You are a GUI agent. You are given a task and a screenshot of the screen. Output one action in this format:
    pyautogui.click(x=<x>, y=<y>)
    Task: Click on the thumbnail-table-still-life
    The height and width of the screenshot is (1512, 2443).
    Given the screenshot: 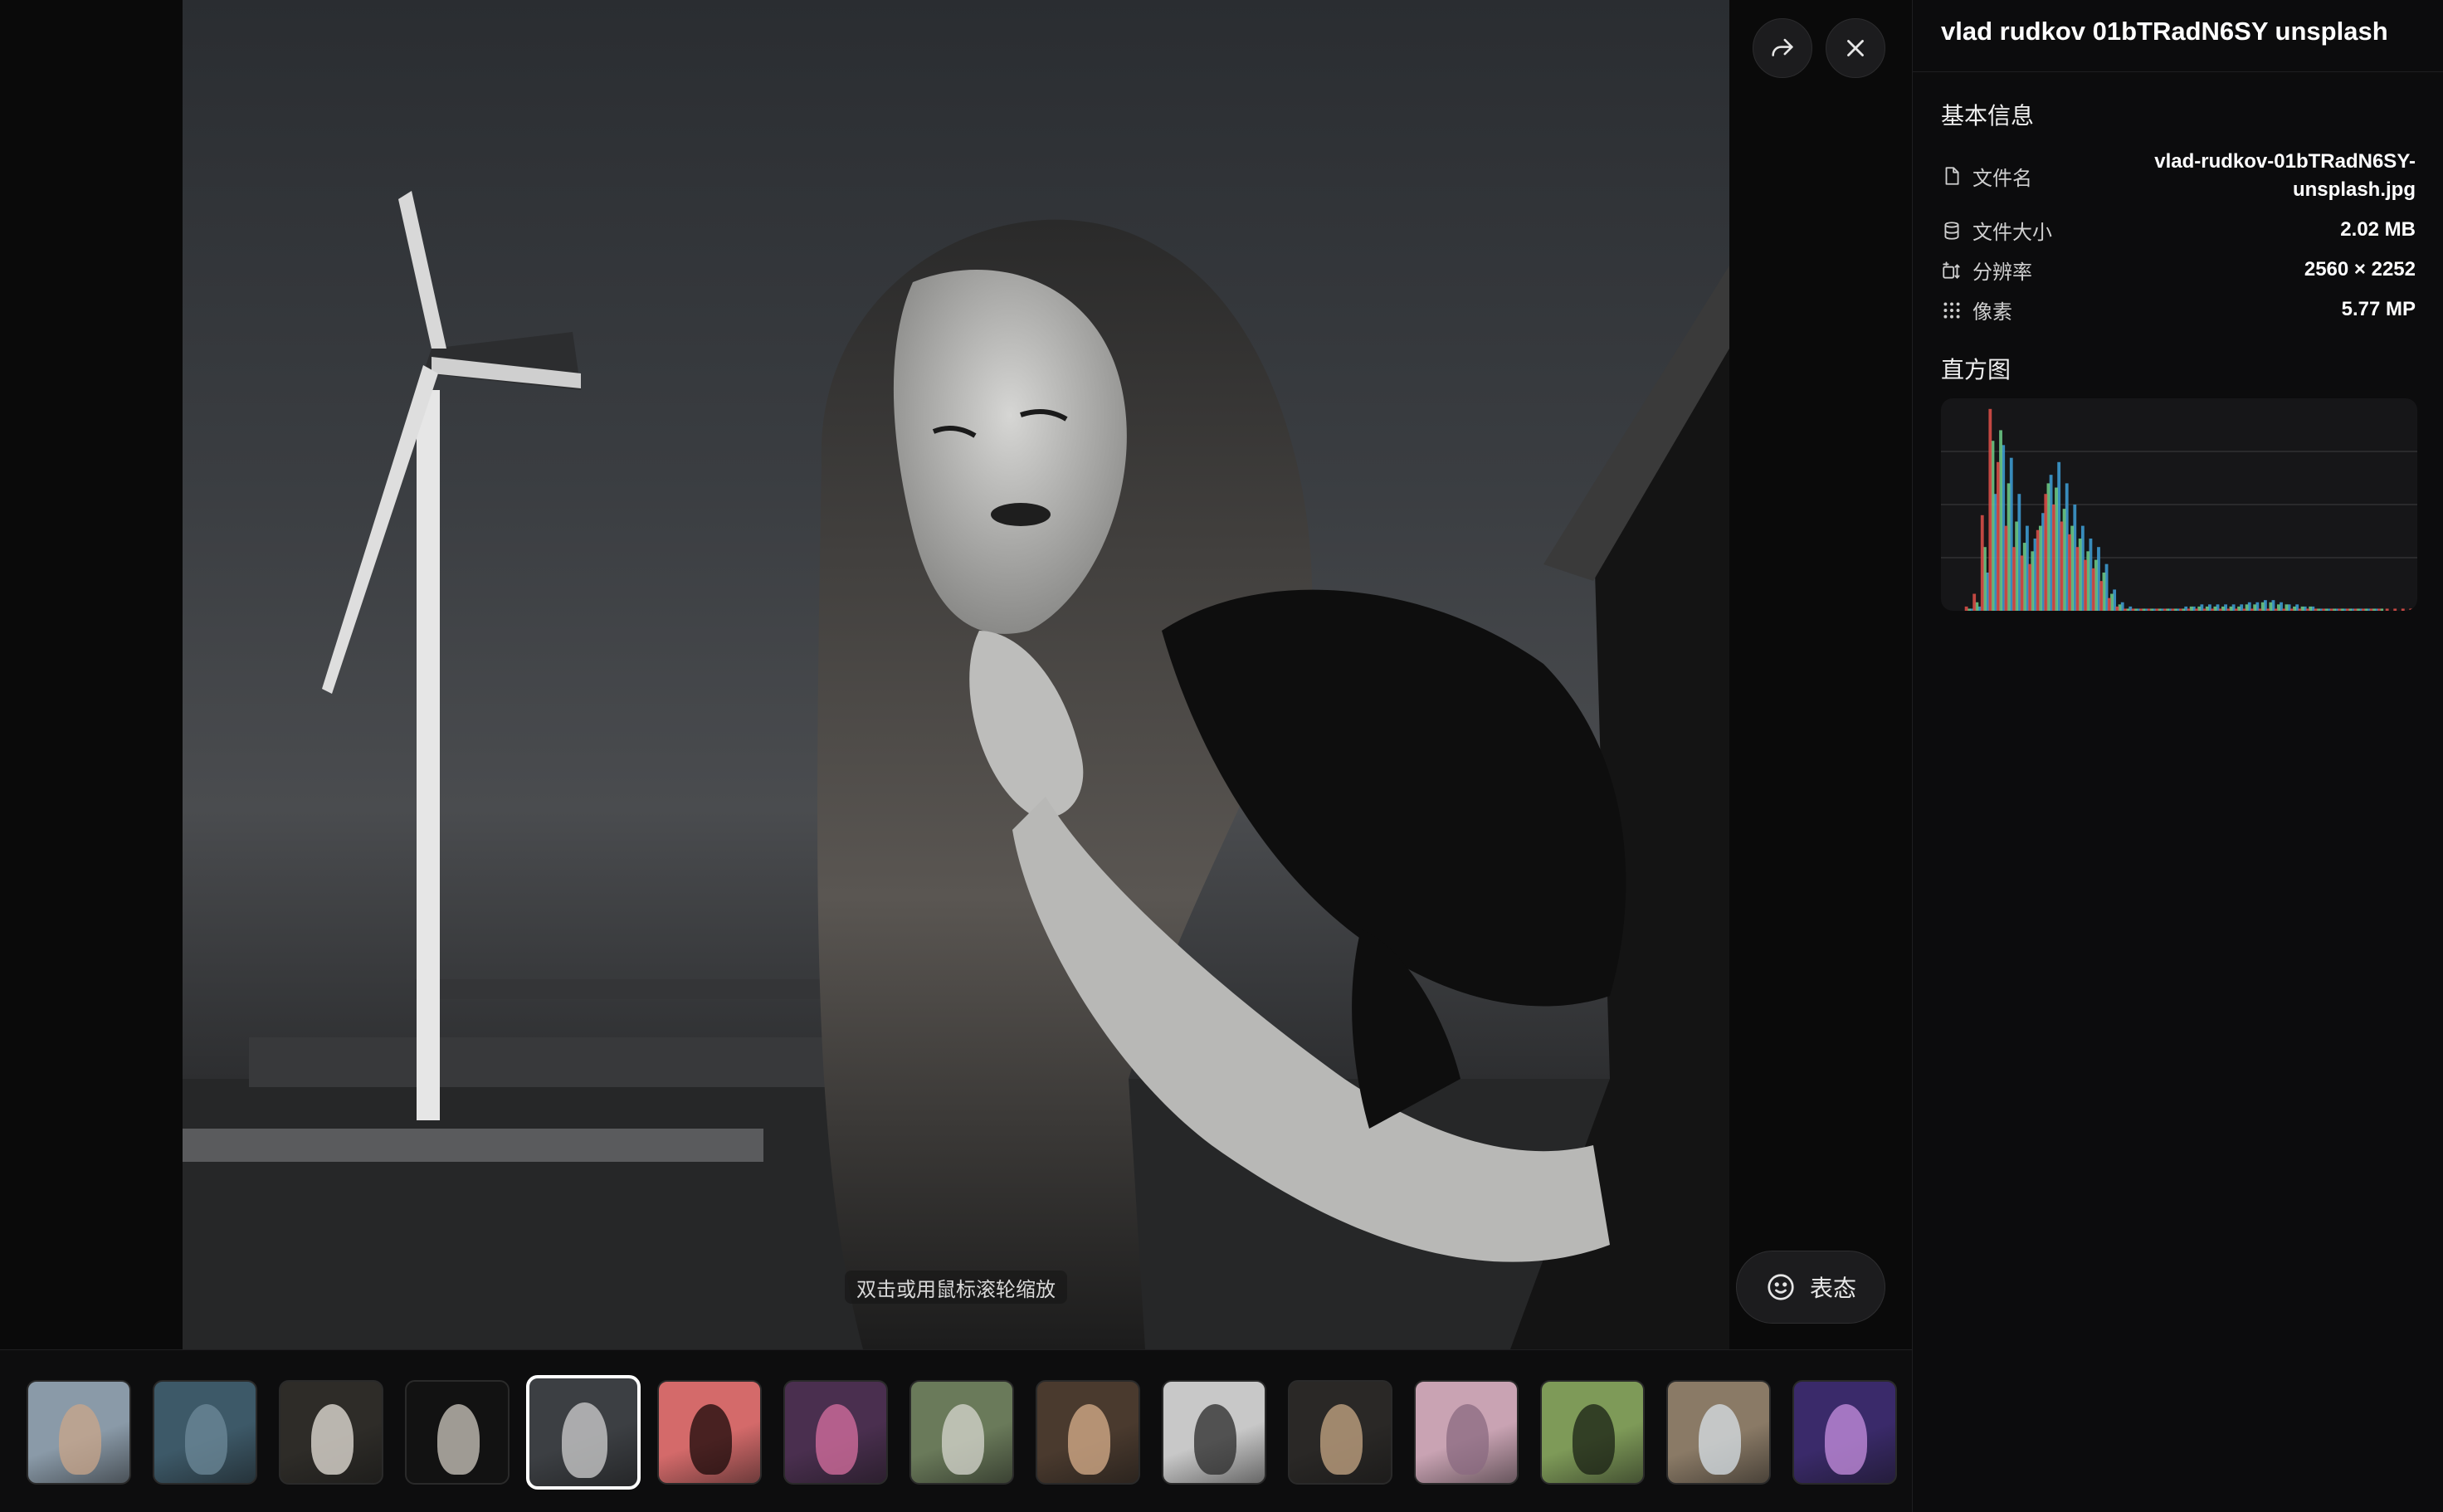 What is the action you would take?
    pyautogui.click(x=331, y=1432)
    